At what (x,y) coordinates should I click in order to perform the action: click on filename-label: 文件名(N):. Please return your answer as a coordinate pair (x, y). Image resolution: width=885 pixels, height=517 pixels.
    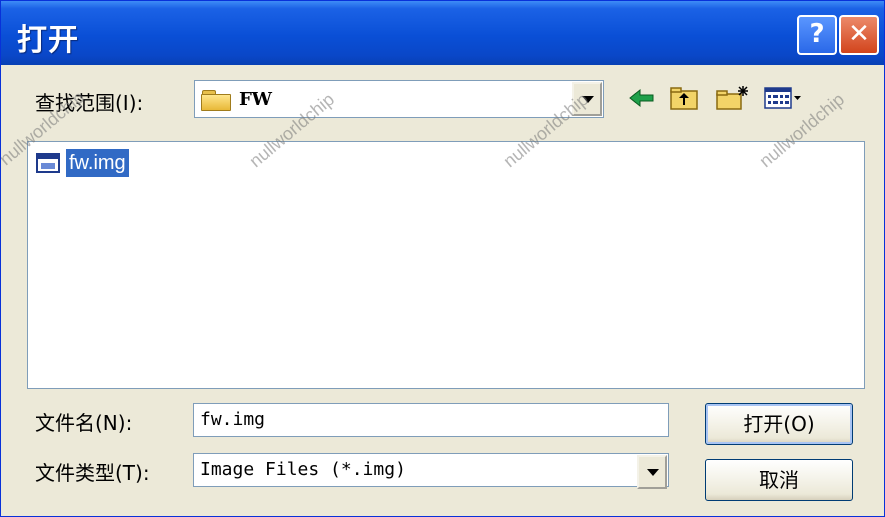
    Looking at the image, I should click on (84, 423).